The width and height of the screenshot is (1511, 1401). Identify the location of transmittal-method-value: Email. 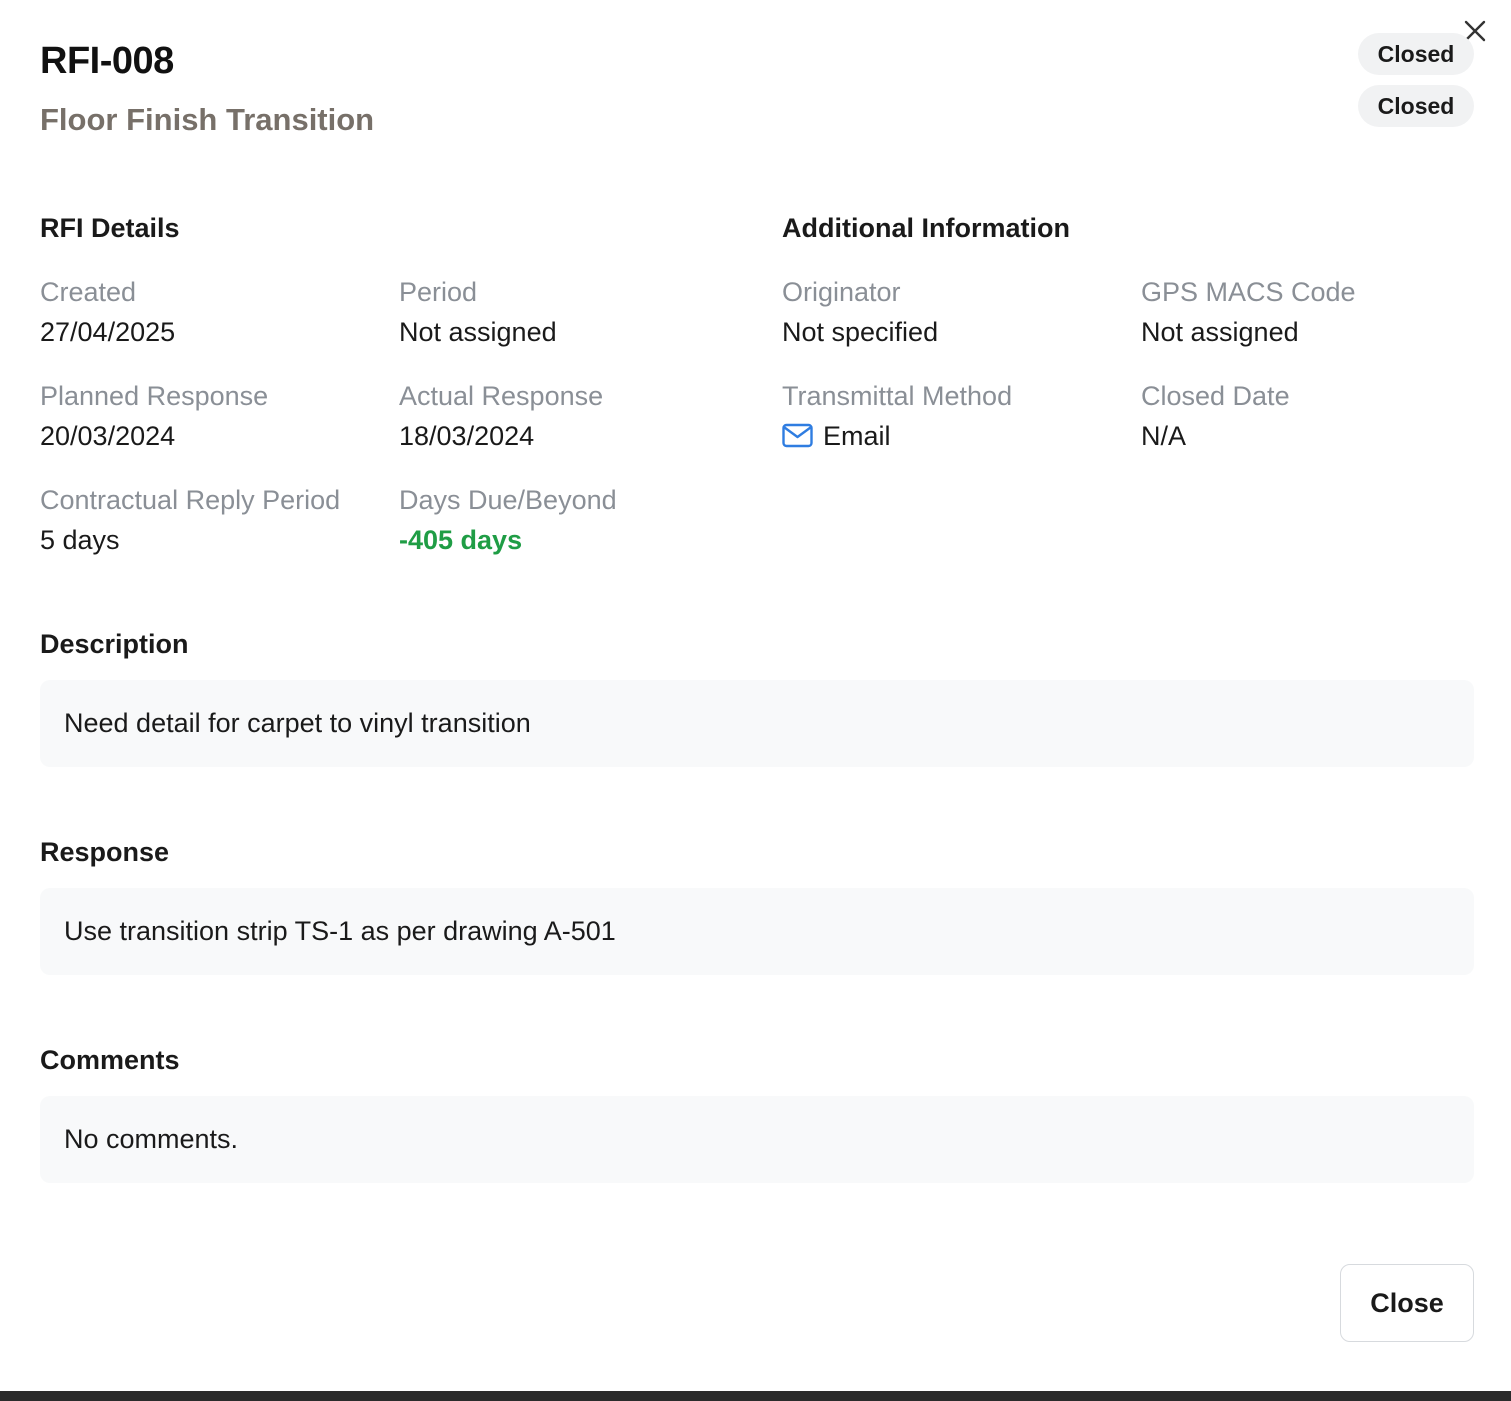
(836, 436).